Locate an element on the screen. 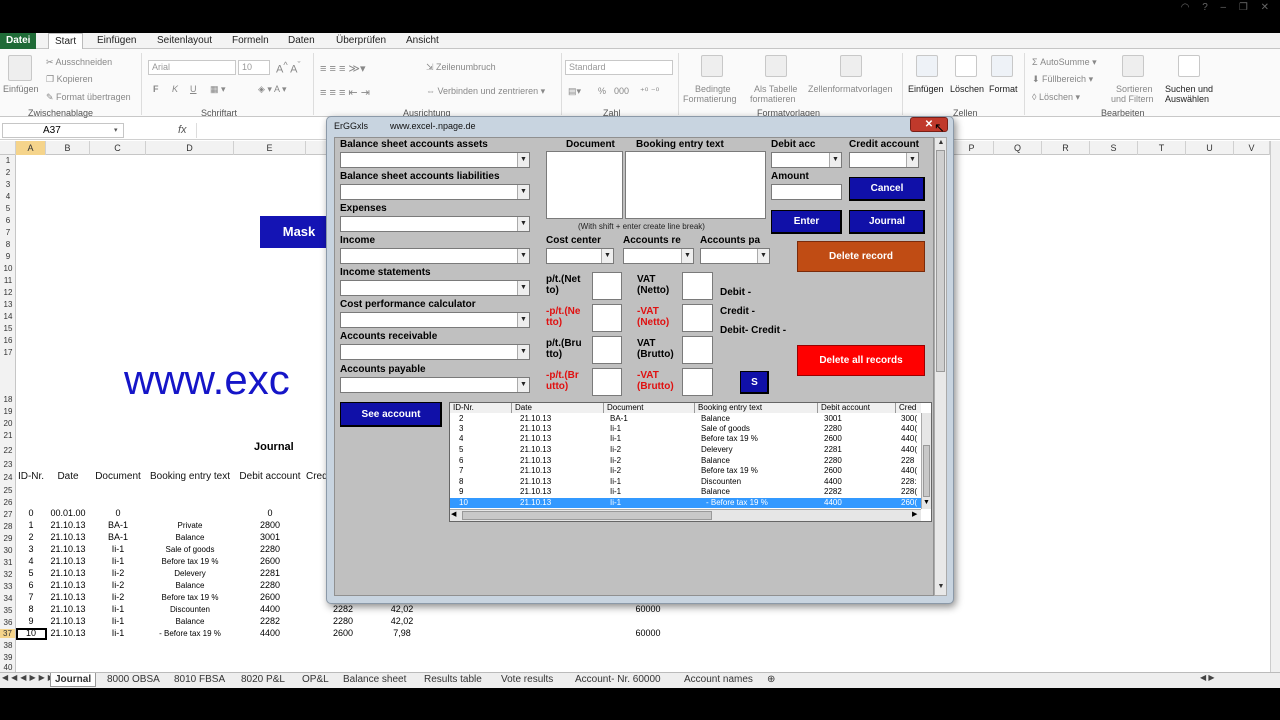 The width and height of the screenshot is (1280, 720). delete-all-records-button: Delete all records is located at coordinates (861, 360).